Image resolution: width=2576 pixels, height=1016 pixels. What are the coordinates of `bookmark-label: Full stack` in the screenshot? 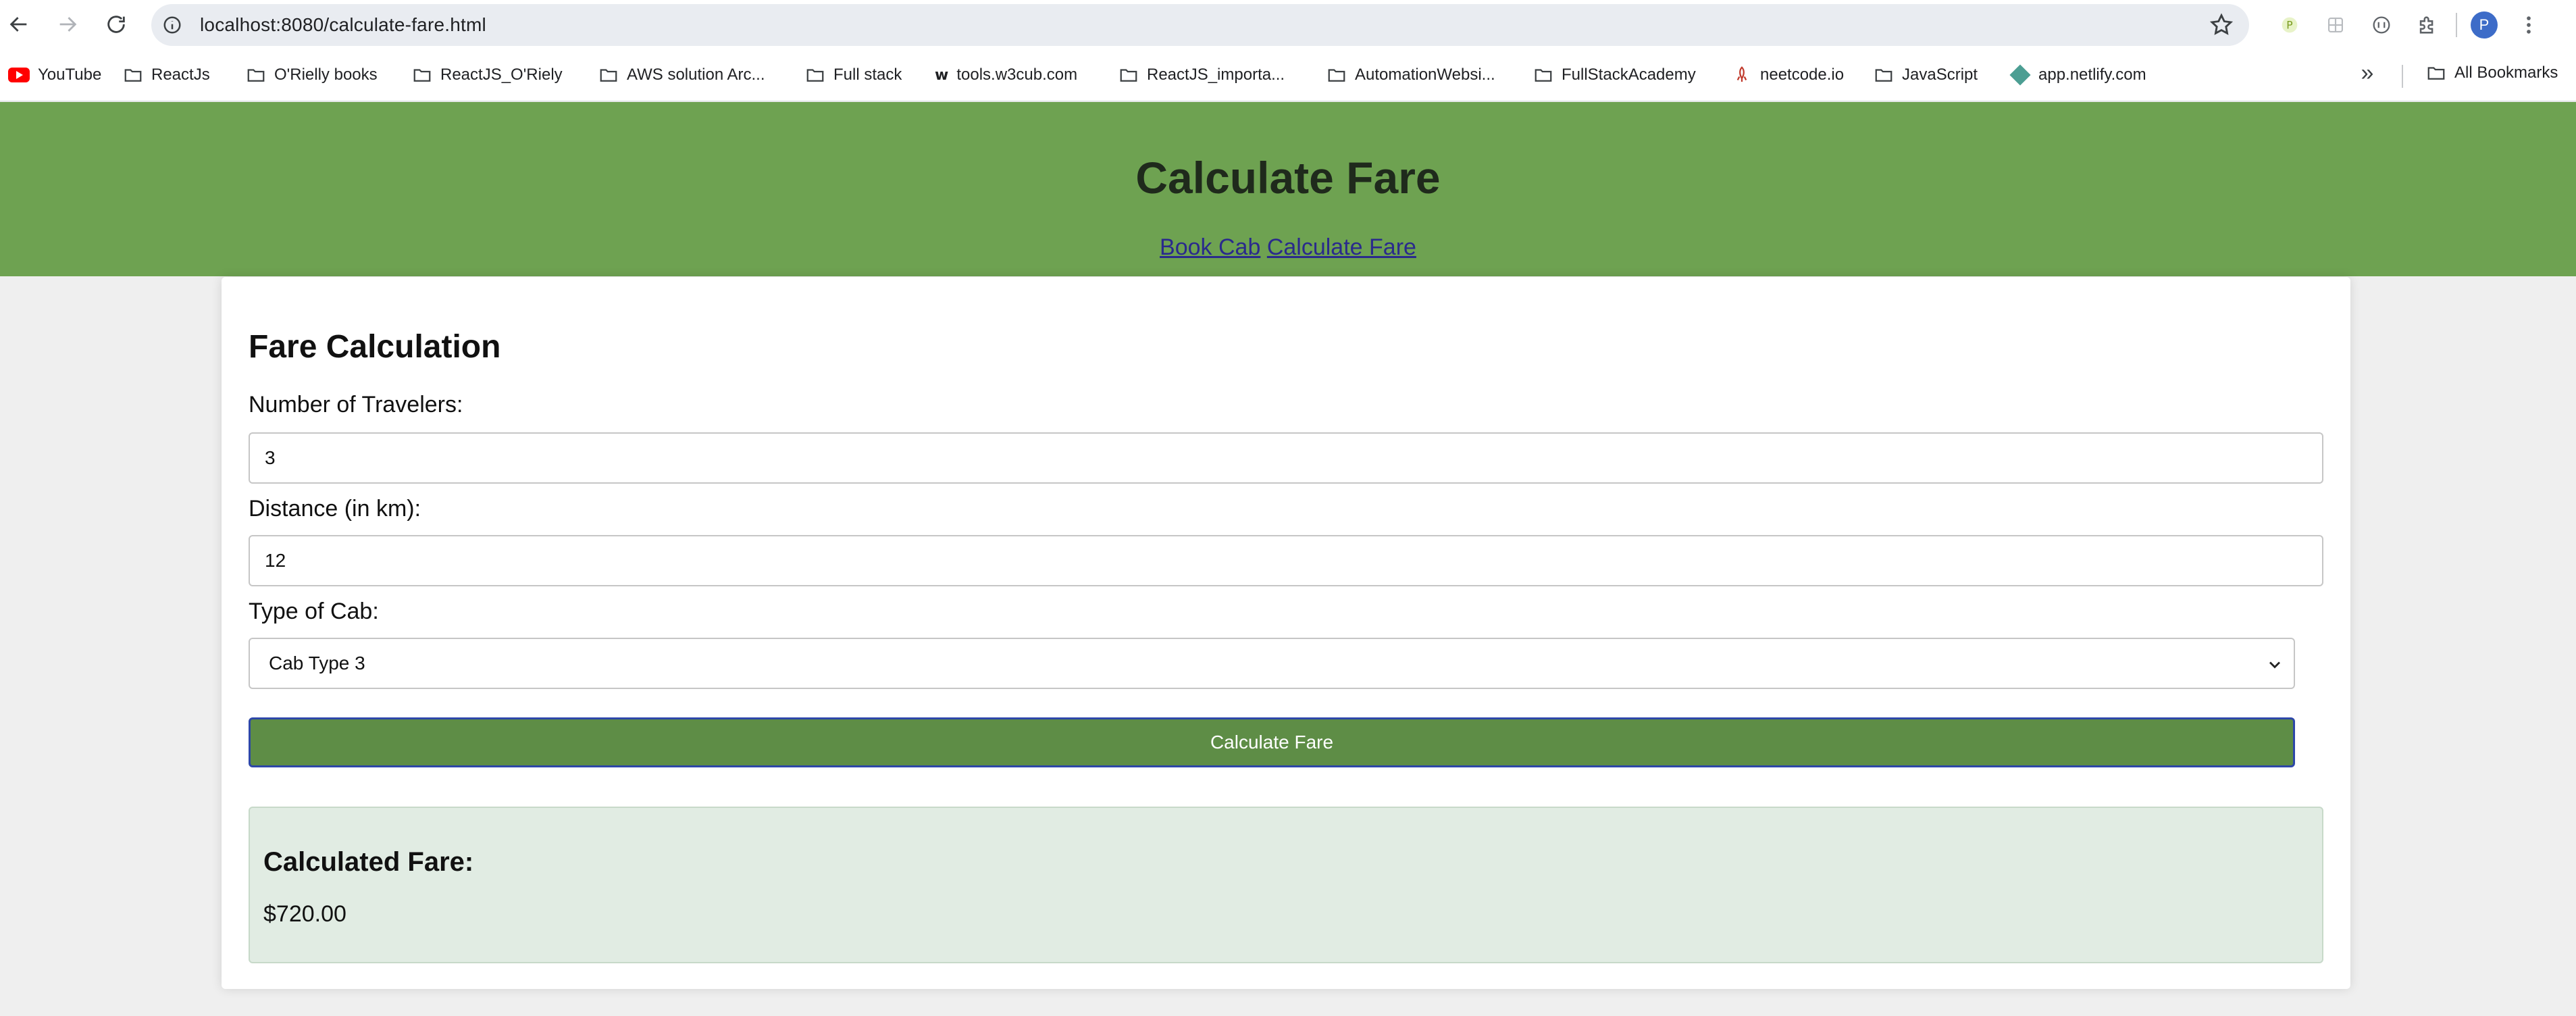 It's located at (867, 75).